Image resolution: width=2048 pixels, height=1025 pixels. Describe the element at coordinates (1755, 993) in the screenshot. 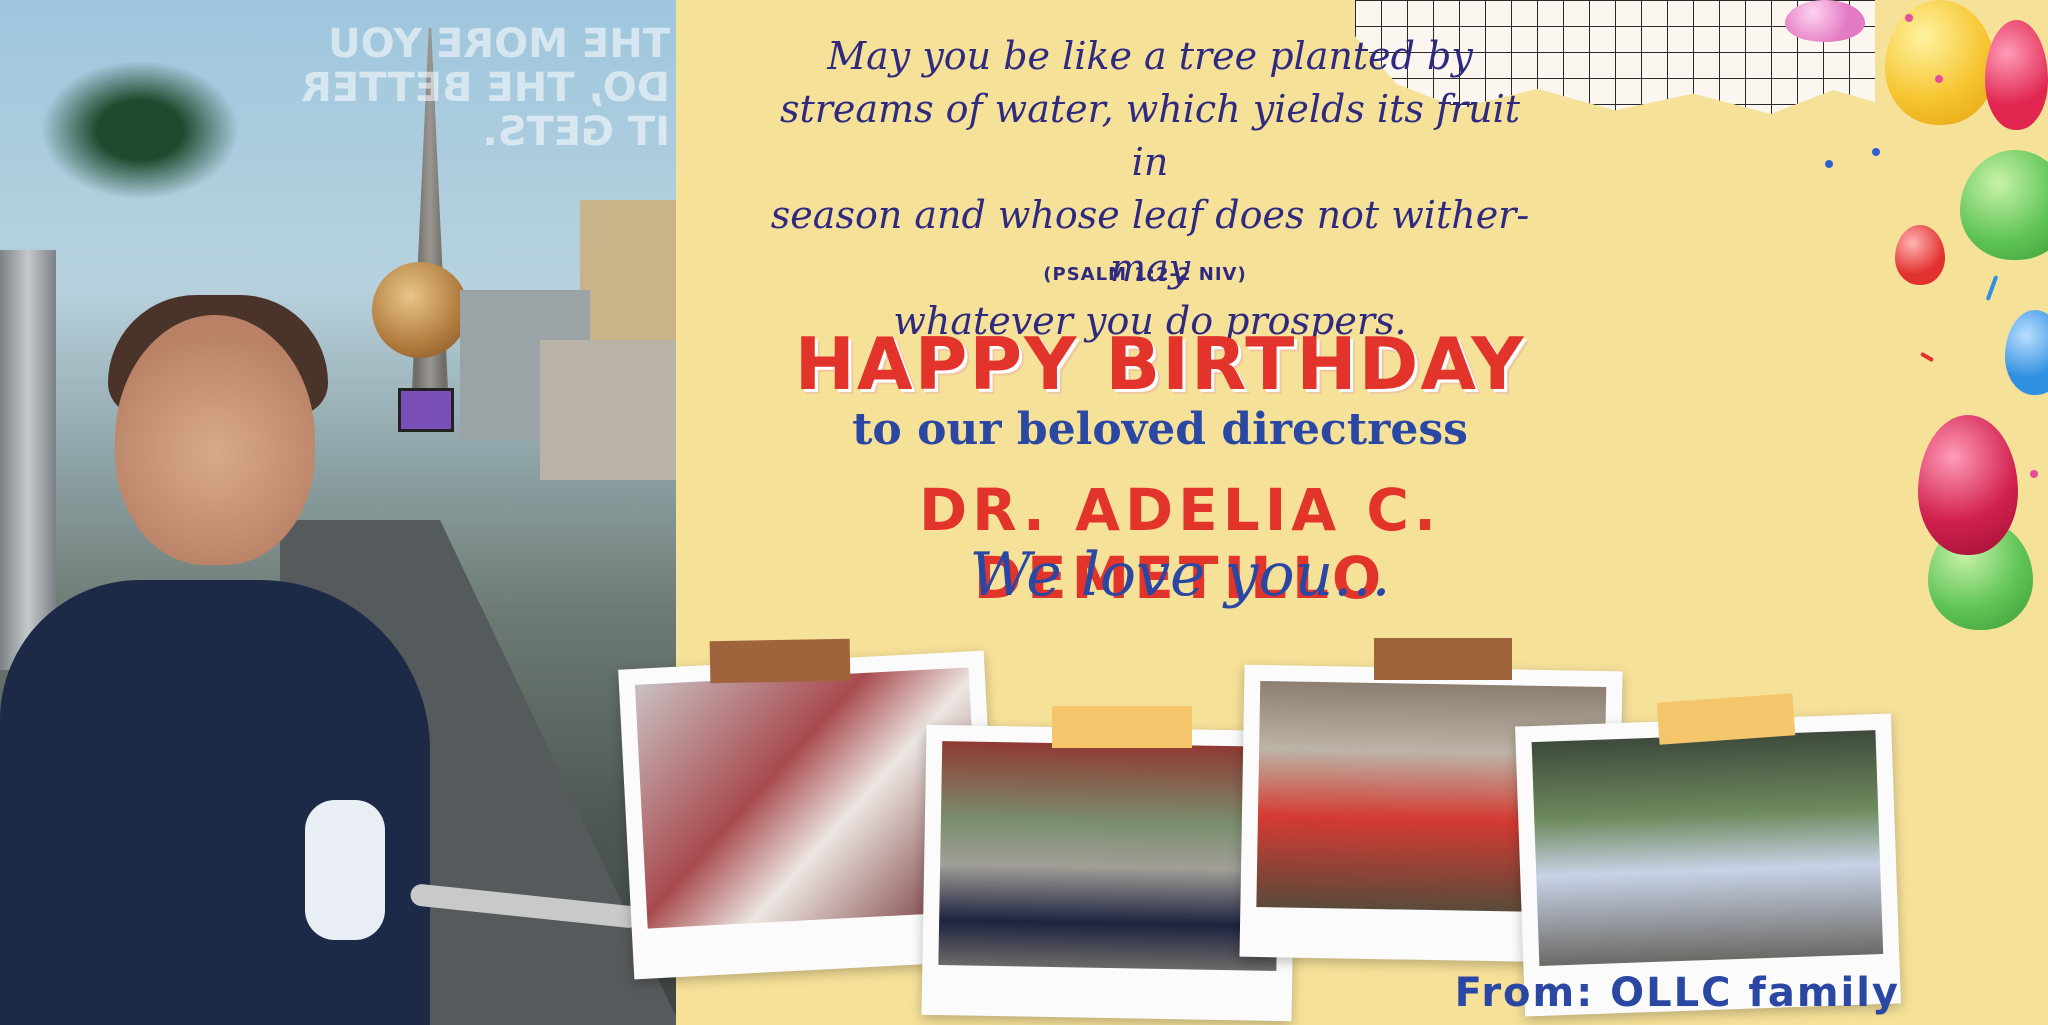

I see `from-value: OLLC family` at that location.